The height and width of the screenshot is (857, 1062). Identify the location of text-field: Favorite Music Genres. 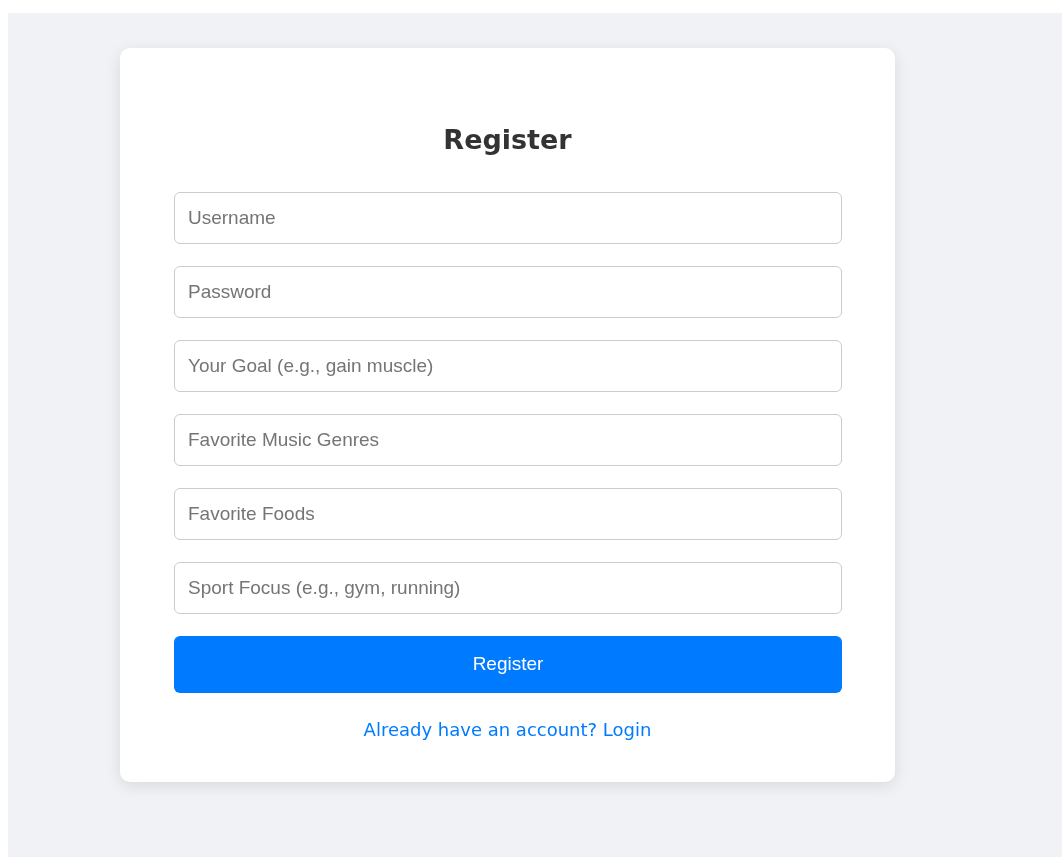
(508, 440).